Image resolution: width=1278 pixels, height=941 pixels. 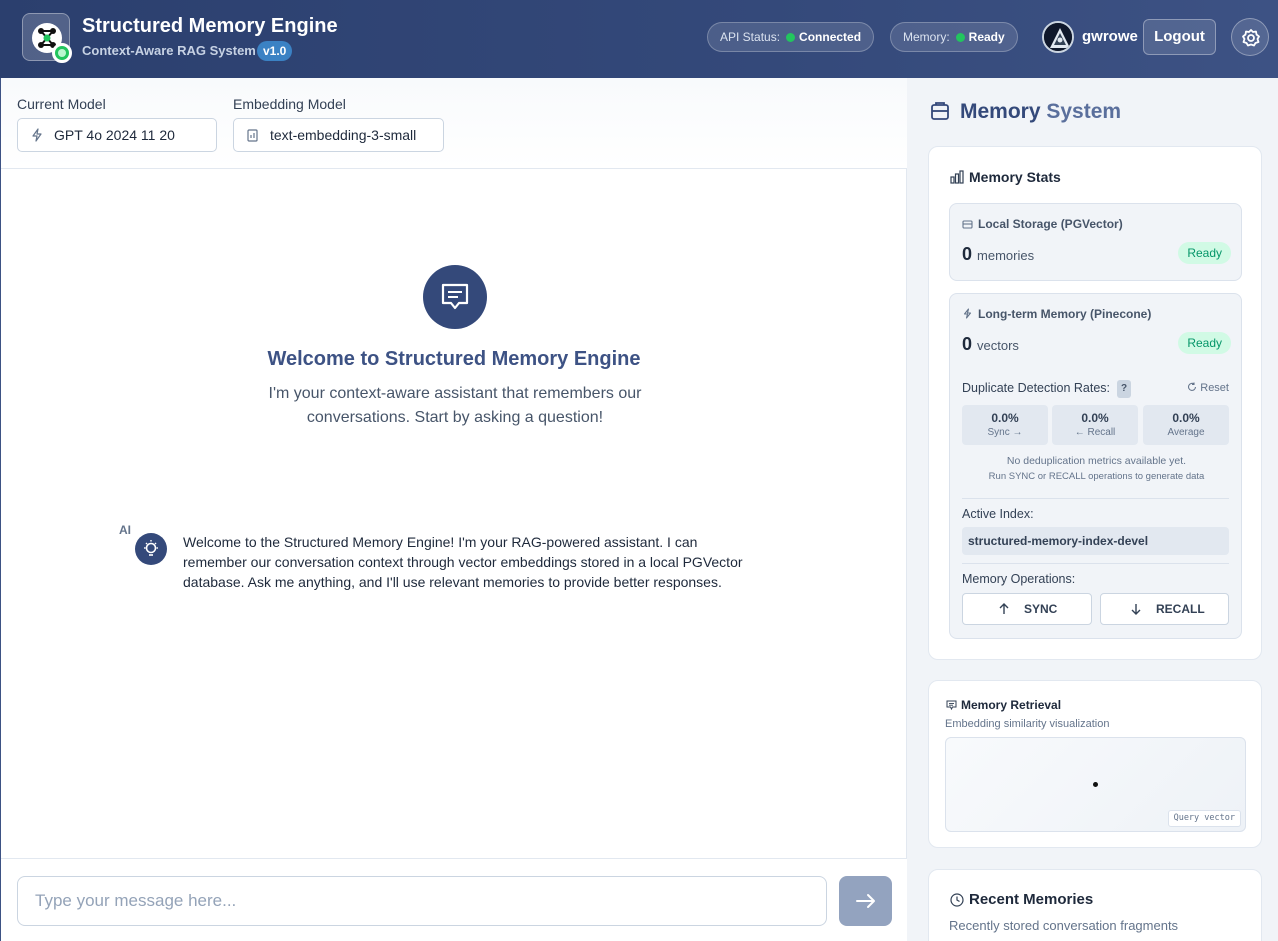 I want to click on lightbulb-icon, so click(x=151, y=548).